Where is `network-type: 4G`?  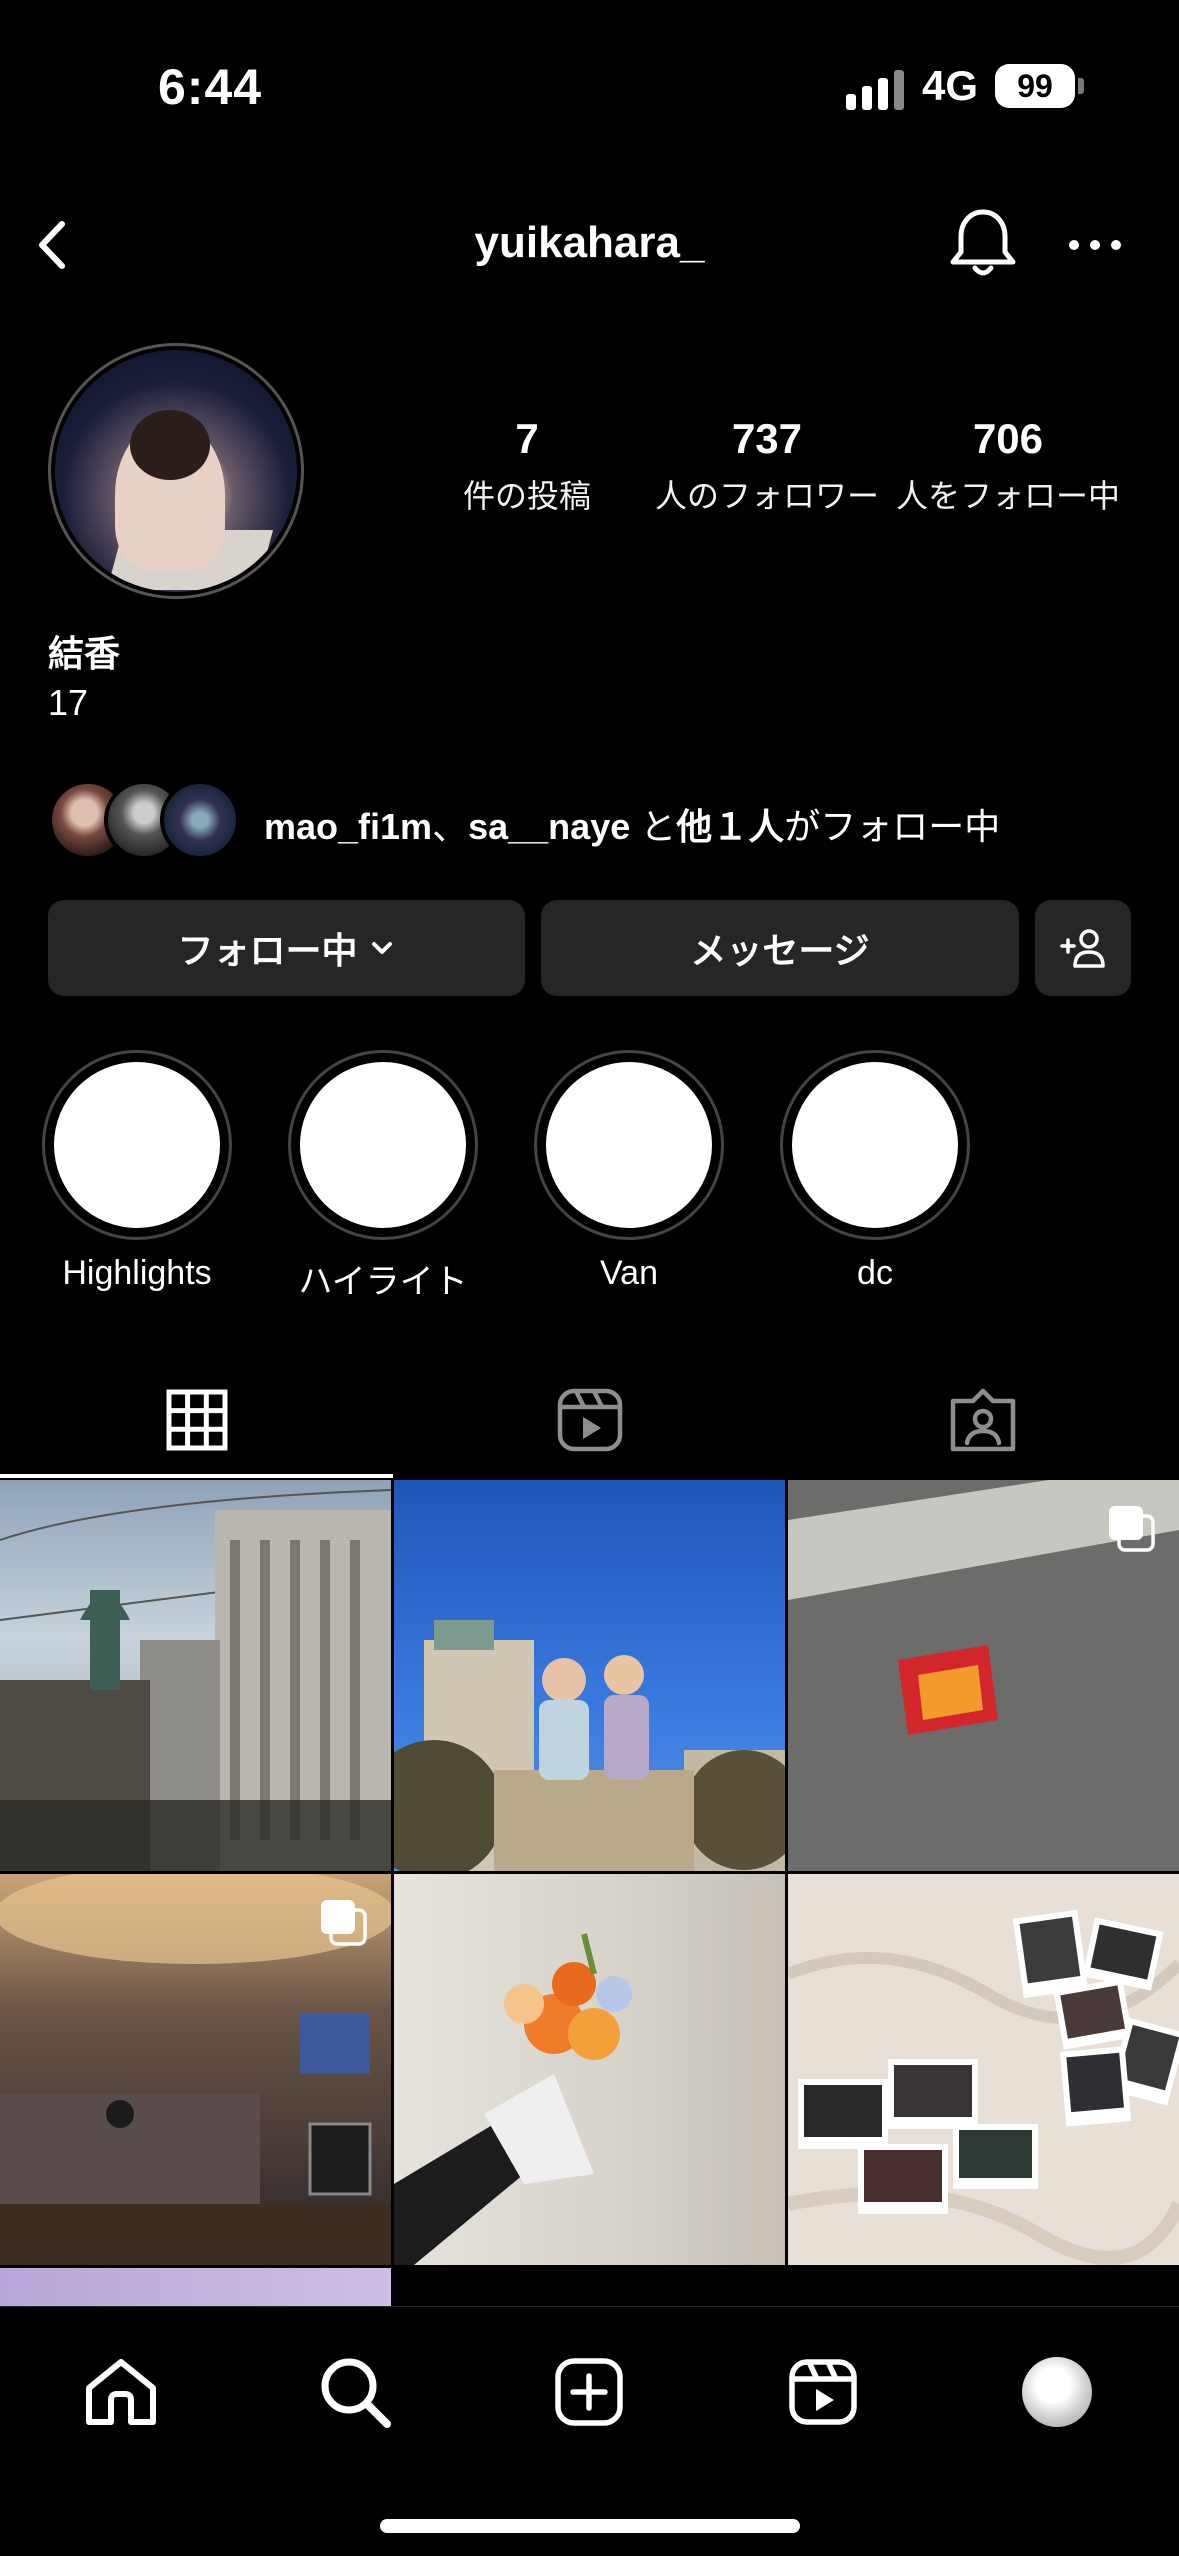 network-type: 4G is located at coordinates (950, 85).